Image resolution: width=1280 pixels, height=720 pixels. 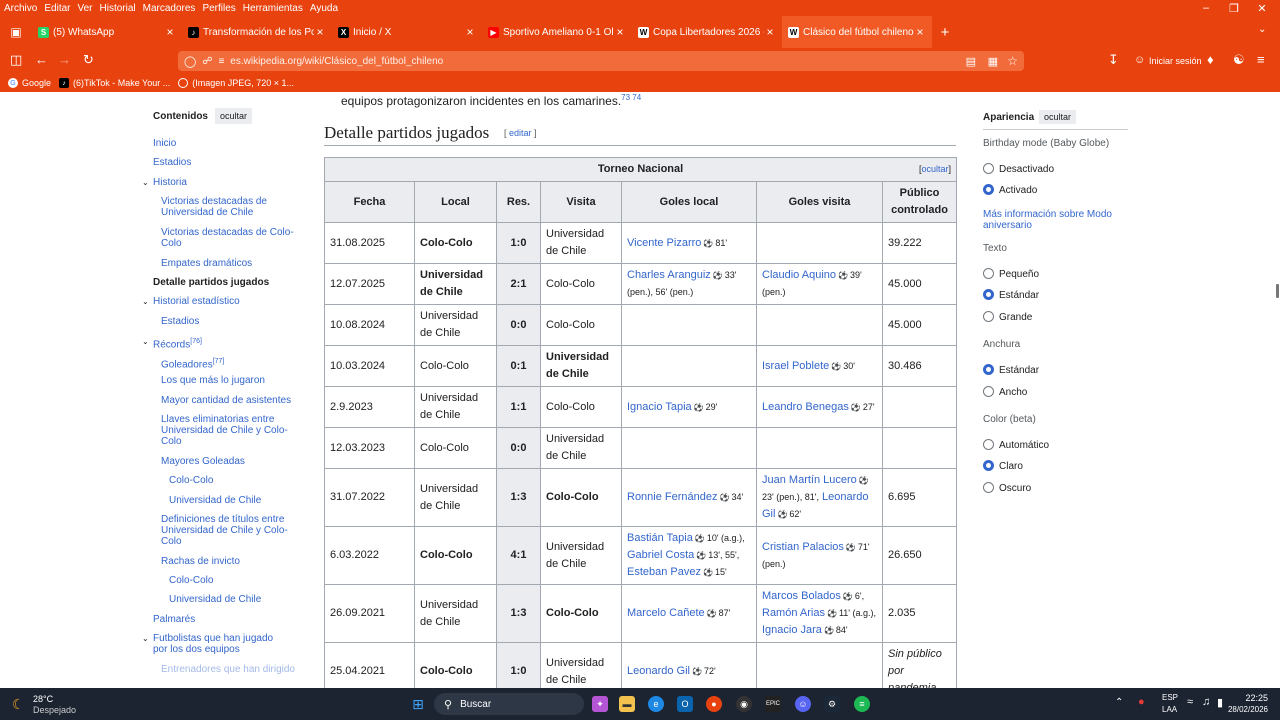 What do you see at coordinates (795, 366) in the screenshot?
I see `scorer-link: Israel Poblete` at bounding box center [795, 366].